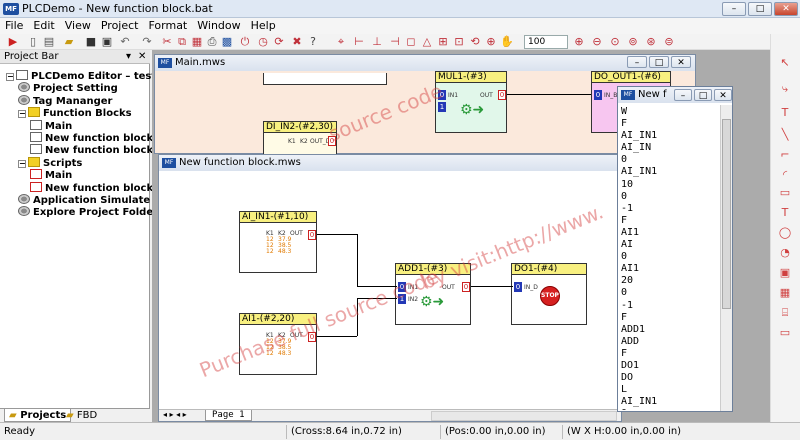 Image resolution: width=800 pixels, height=440 pixels. Describe the element at coordinates (120, 25) in the screenshot. I see `menu-project: Project` at that location.